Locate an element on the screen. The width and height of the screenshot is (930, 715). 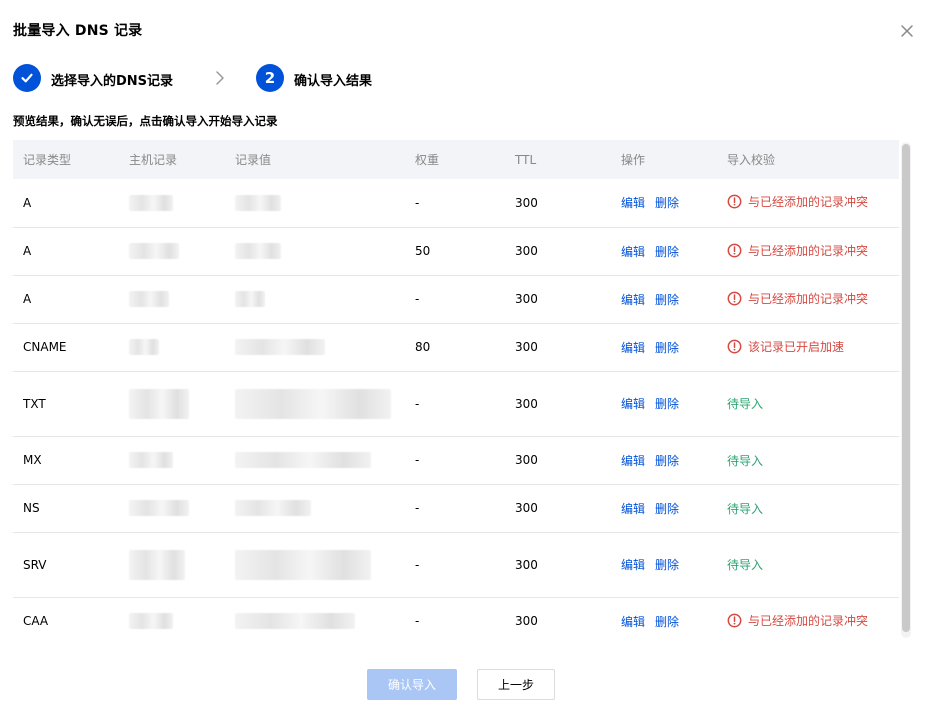
table-header: 记录类型 主机记录 记录值 权重 TTL 操作 导入校验 is located at coordinates (456, 159).